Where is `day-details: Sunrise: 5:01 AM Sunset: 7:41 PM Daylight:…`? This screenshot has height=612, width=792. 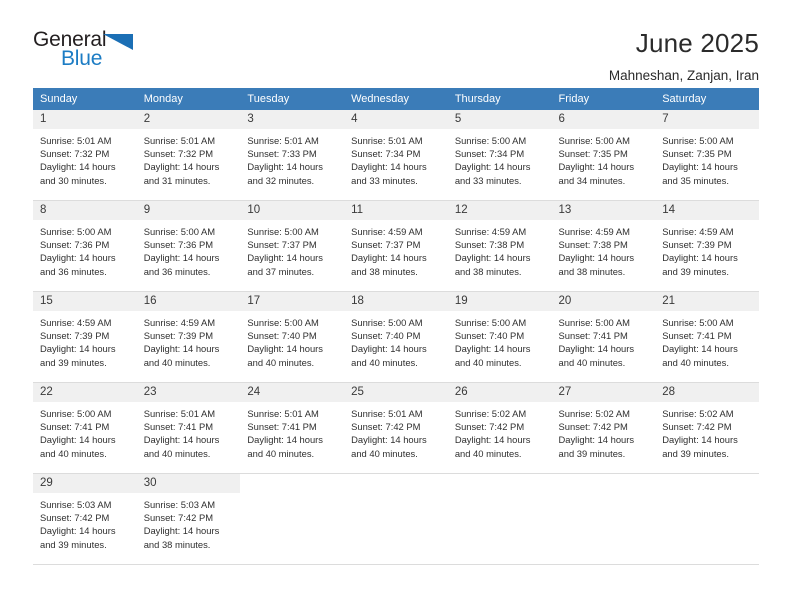
day-details: Sunrise: 5:01 AM Sunset: 7:41 PM Daylight:… is located at coordinates (292, 431).